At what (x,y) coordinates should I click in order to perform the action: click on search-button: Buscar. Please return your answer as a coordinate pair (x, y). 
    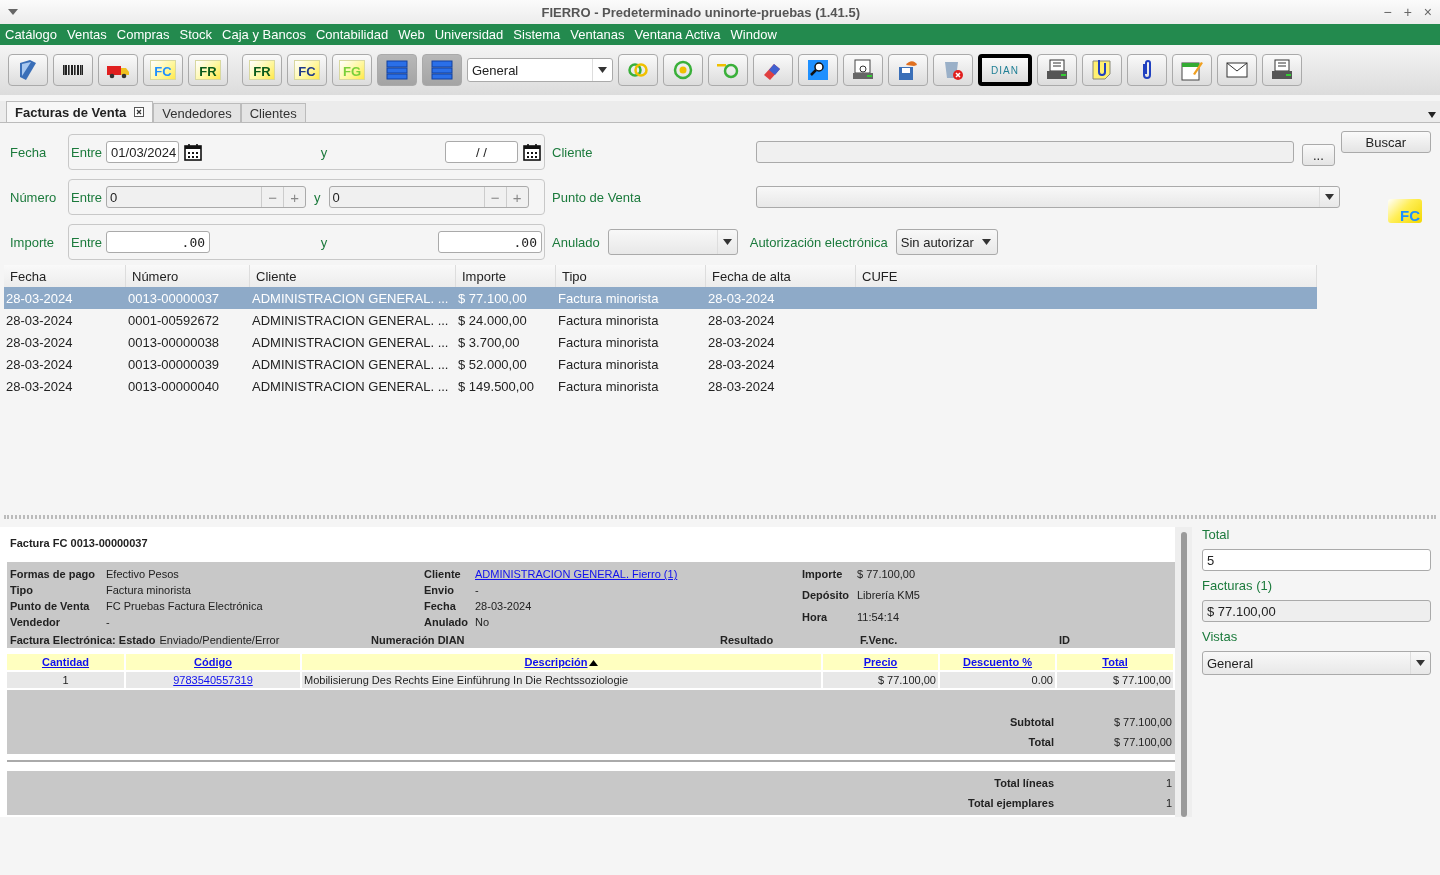
    Looking at the image, I should click on (1385, 142).